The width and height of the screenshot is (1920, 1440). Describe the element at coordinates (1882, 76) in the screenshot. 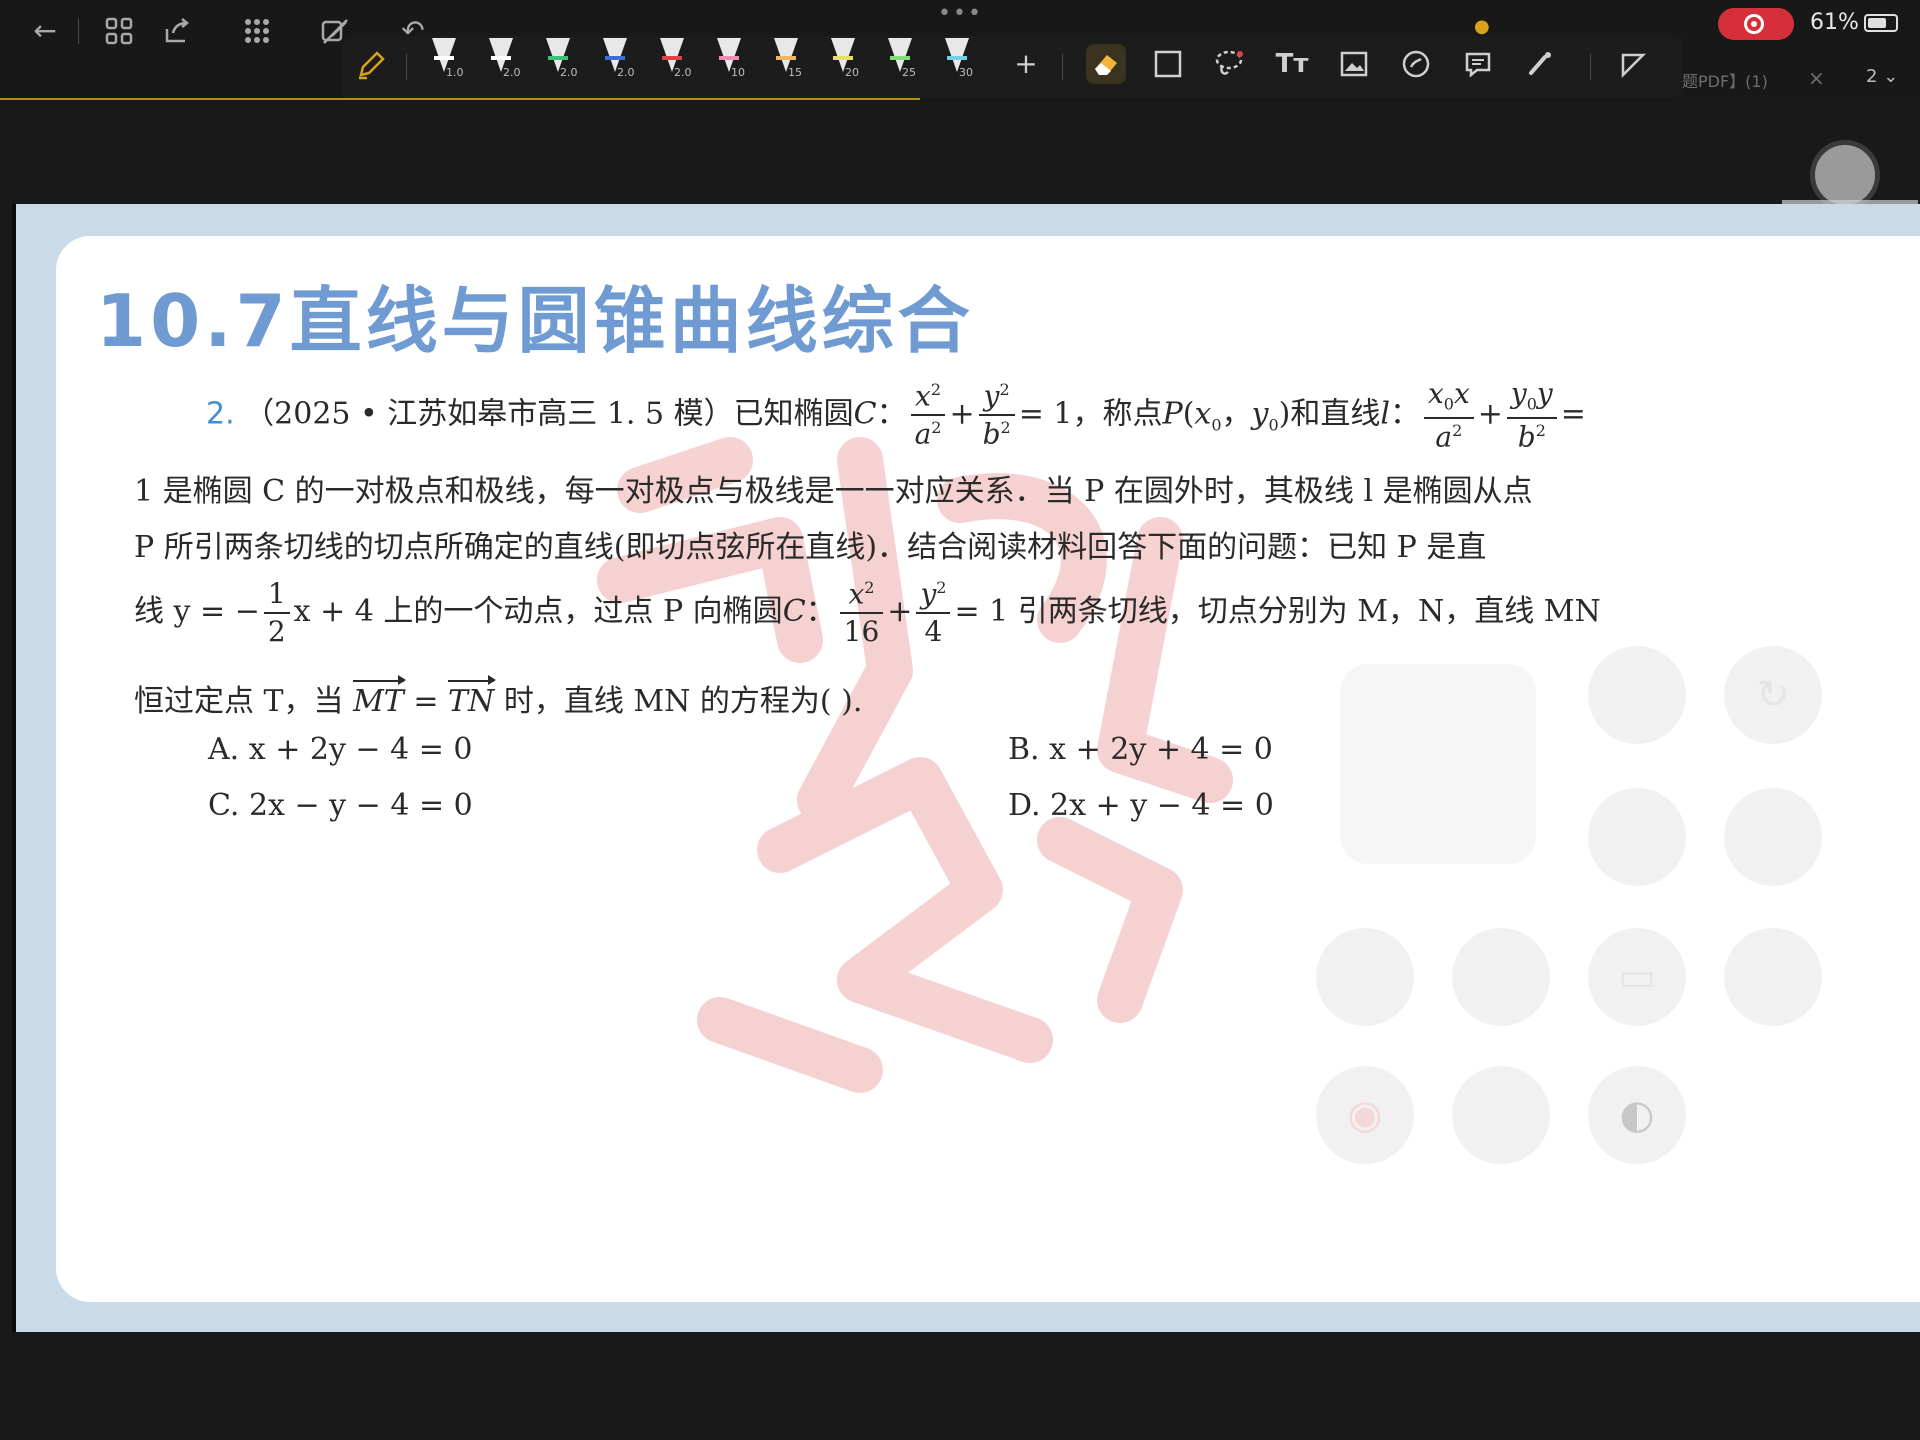

I see `page-number-selector: 2 ⌄` at that location.